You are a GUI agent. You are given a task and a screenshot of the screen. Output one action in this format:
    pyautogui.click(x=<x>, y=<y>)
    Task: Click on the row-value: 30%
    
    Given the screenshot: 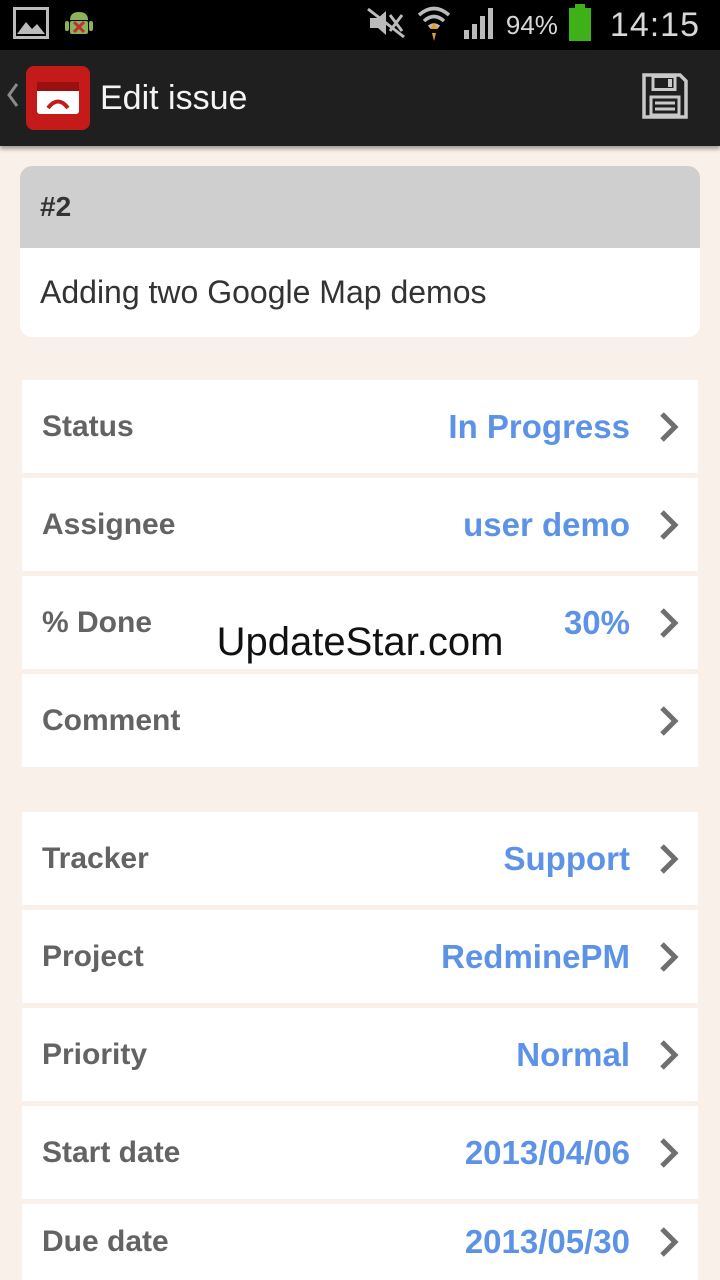 What is the action you would take?
    pyautogui.click(x=596, y=622)
    